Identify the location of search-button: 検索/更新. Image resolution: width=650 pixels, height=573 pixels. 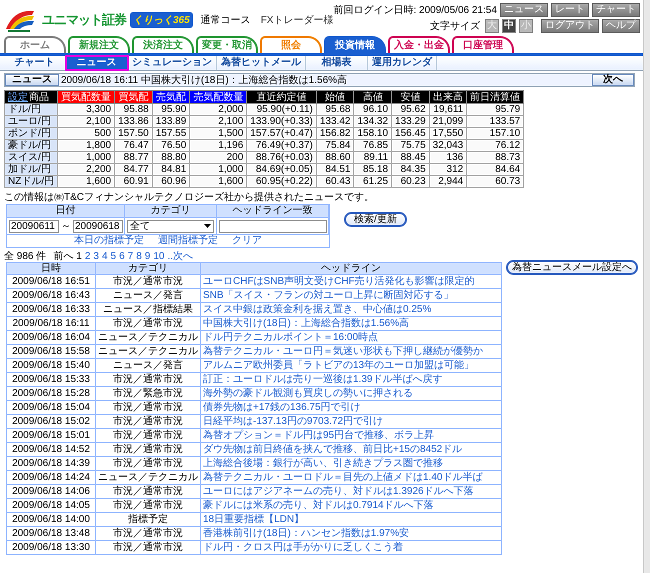
(375, 219).